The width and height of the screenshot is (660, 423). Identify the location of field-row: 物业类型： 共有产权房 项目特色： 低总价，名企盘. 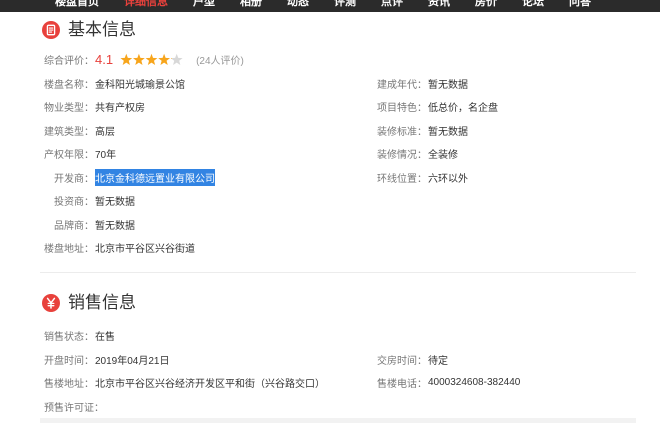
(340, 107).